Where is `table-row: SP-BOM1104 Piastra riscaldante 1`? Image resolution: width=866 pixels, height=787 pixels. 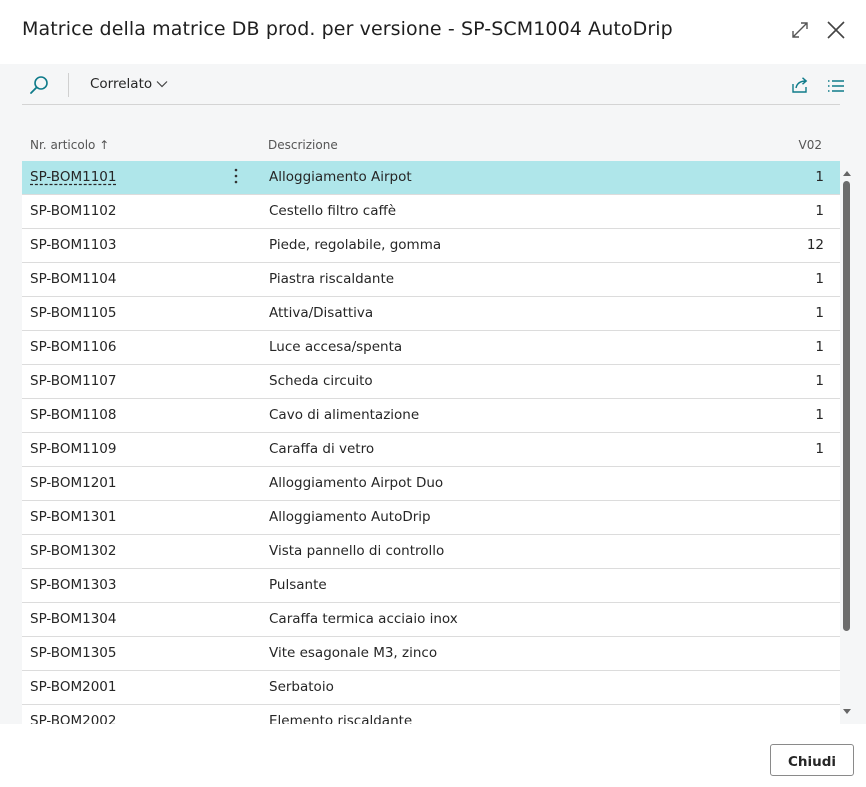
table-row: SP-BOM1104 Piastra riscaldante 1 is located at coordinates (431, 280).